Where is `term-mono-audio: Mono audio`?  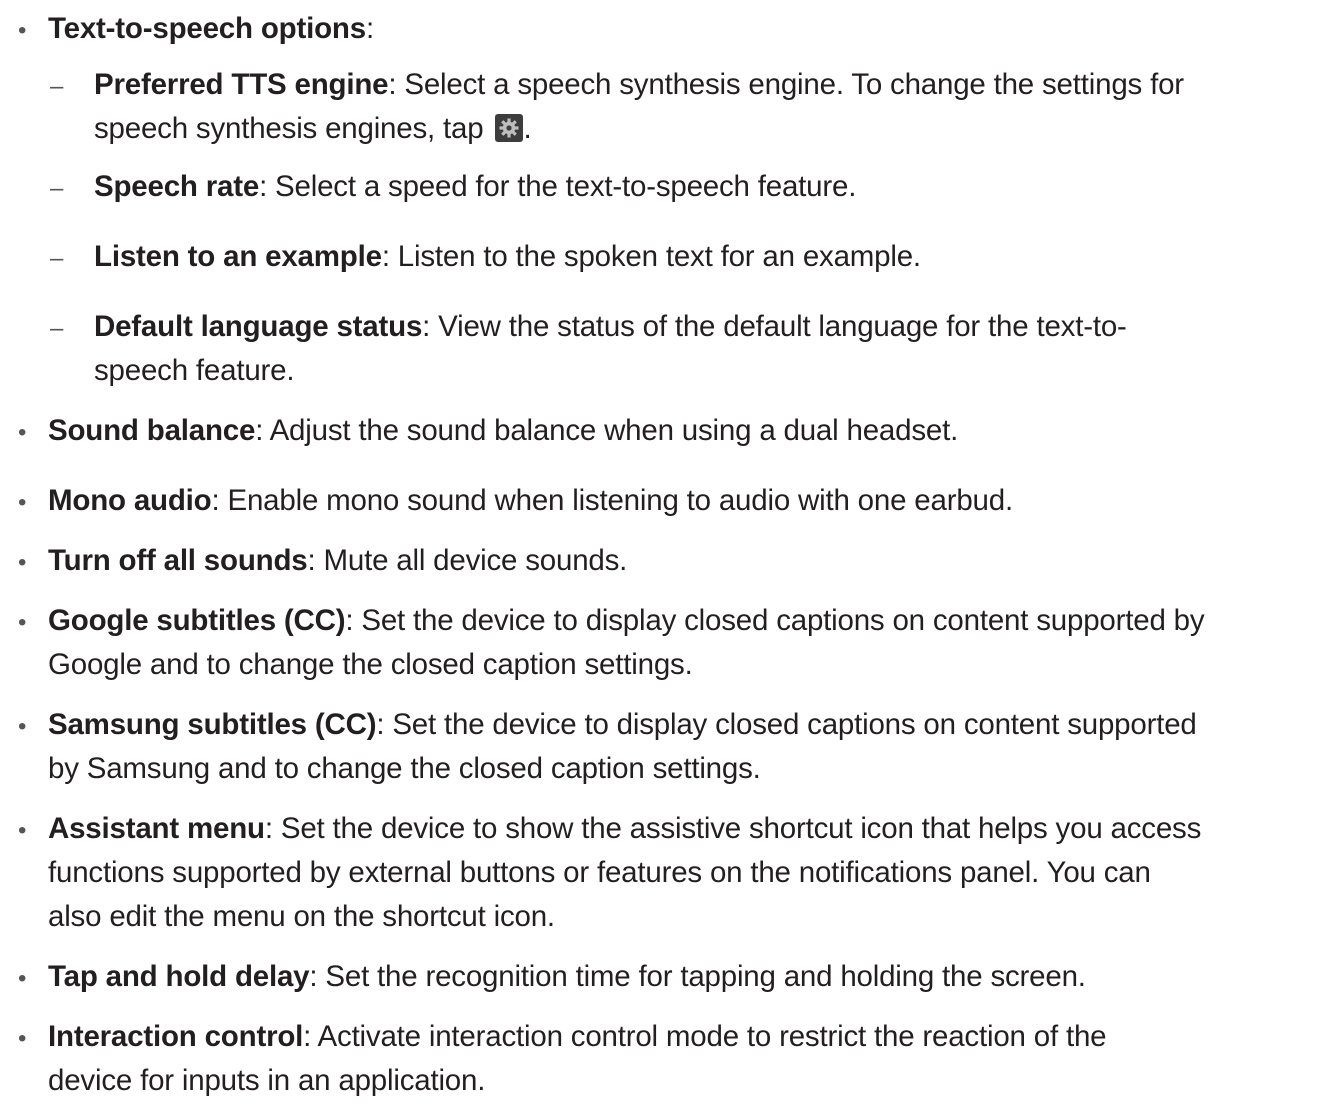
term-mono-audio: Mono audio is located at coordinates (130, 500).